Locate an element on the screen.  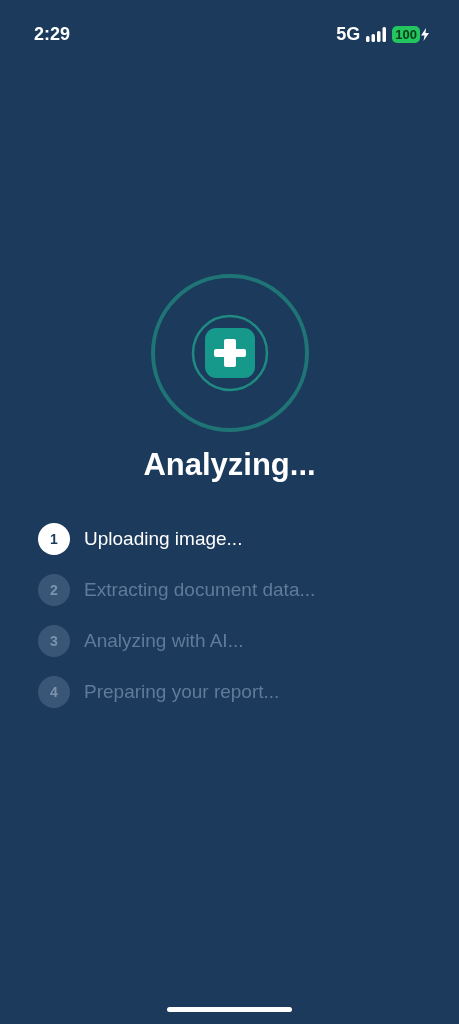
network-type: 5G is located at coordinates (348, 34).